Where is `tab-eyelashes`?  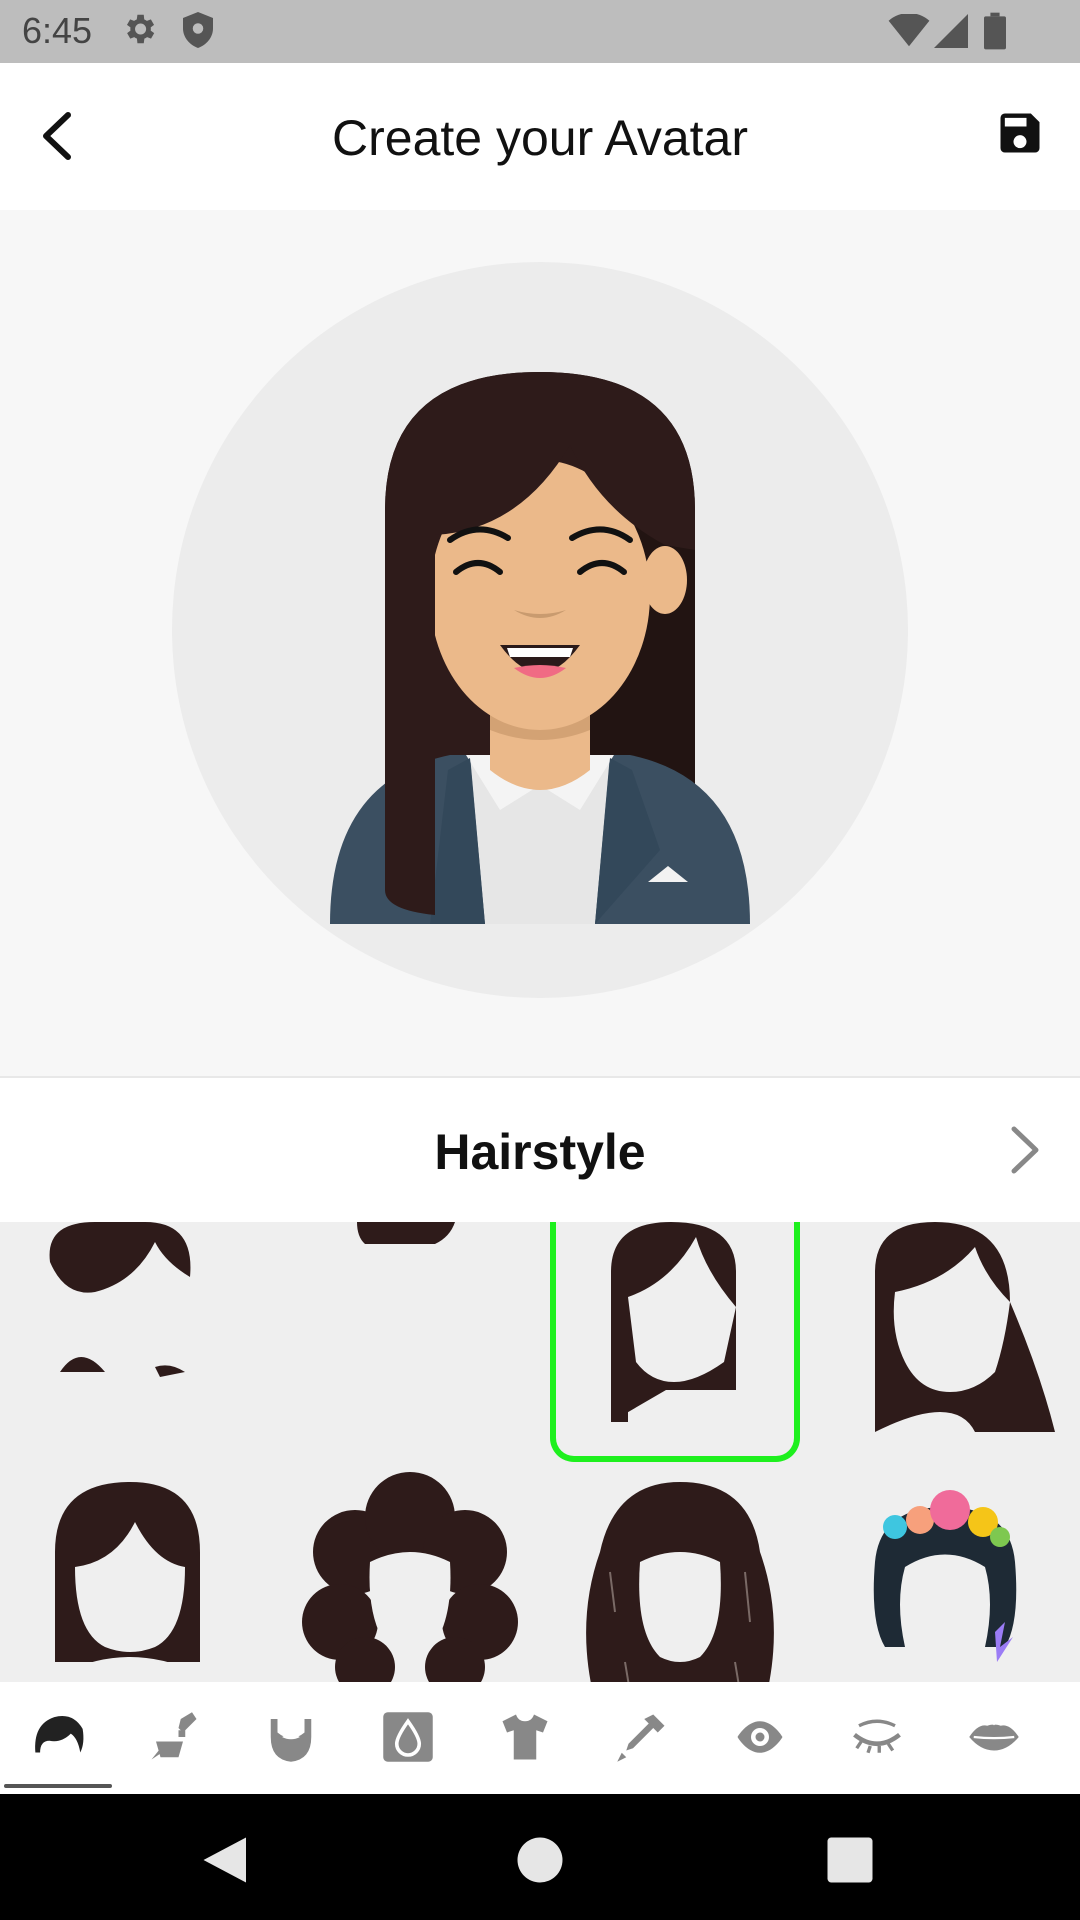 tab-eyelashes is located at coordinates (877, 1738).